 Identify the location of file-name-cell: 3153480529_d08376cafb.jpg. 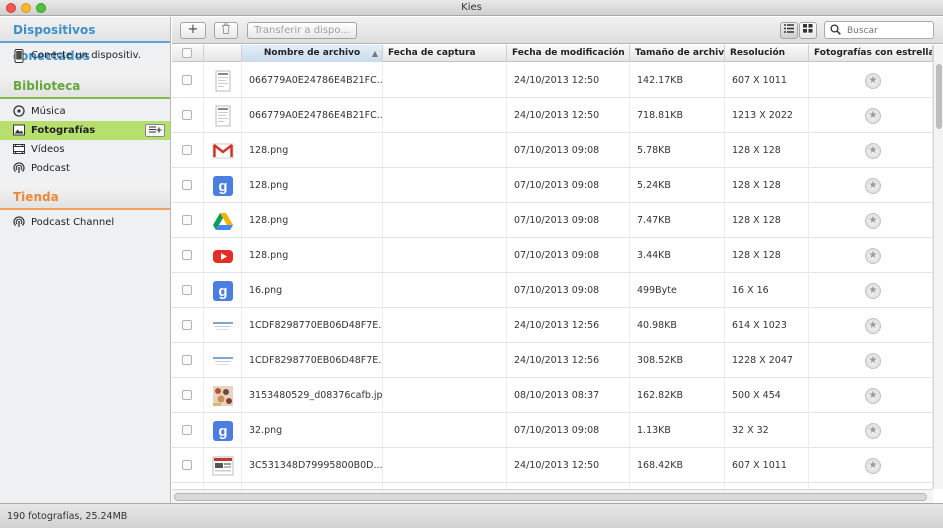
(312, 395).